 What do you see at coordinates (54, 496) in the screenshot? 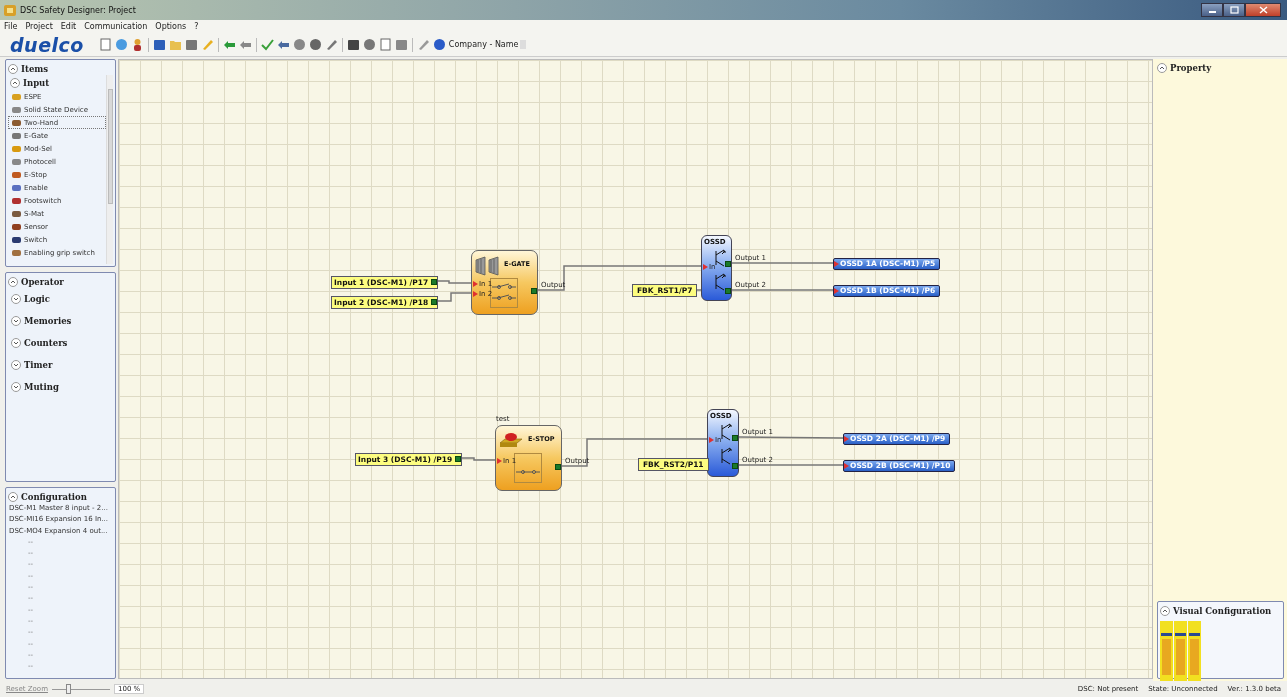
I see `panel-title: Configuration` at bounding box center [54, 496].